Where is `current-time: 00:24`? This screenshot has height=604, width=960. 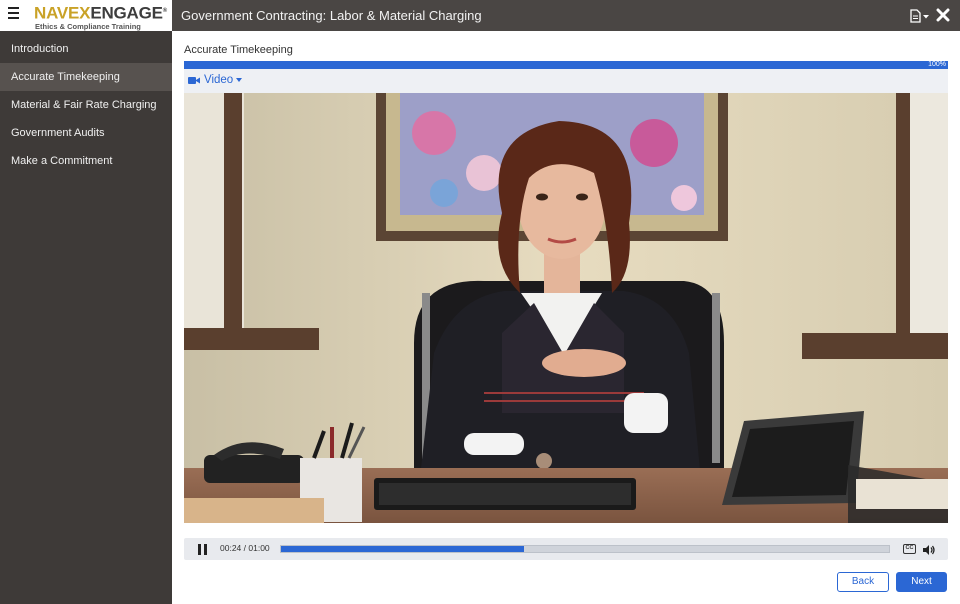
current-time: 00:24 is located at coordinates (231, 548).